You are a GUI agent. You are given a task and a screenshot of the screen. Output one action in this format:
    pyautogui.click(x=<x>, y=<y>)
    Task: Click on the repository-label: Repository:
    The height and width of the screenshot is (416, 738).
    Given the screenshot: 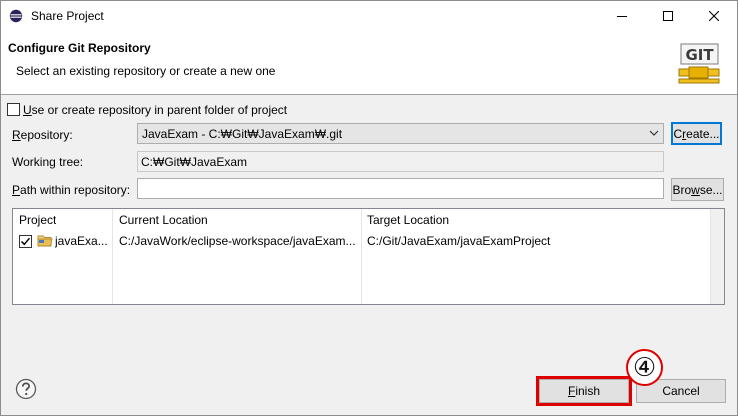 What is the action you would take?
    pyautogui.click(x=42, y=135)
    